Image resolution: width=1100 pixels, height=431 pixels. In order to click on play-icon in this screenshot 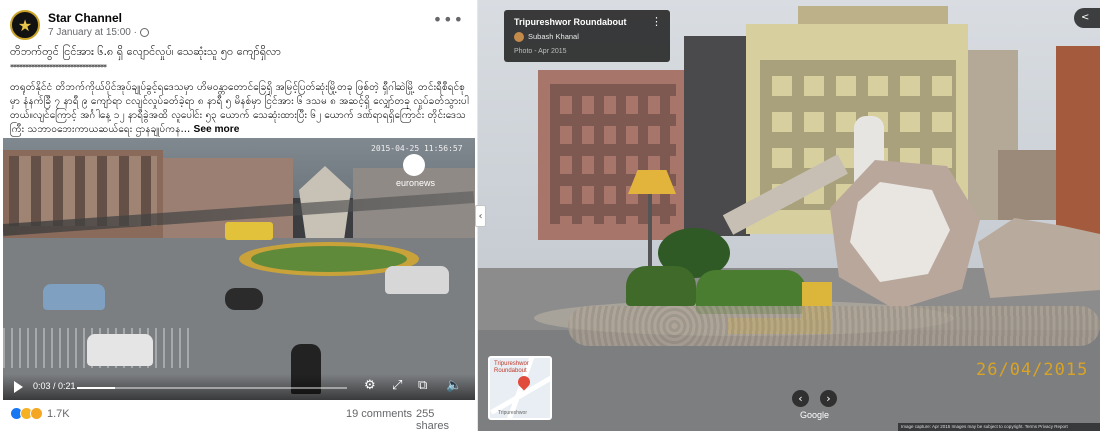, I will do `click(18, 387)`.